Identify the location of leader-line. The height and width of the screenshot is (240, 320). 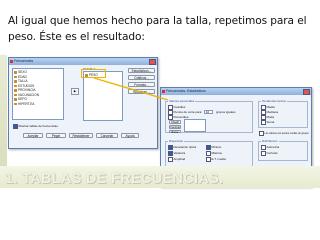
(131, 89).